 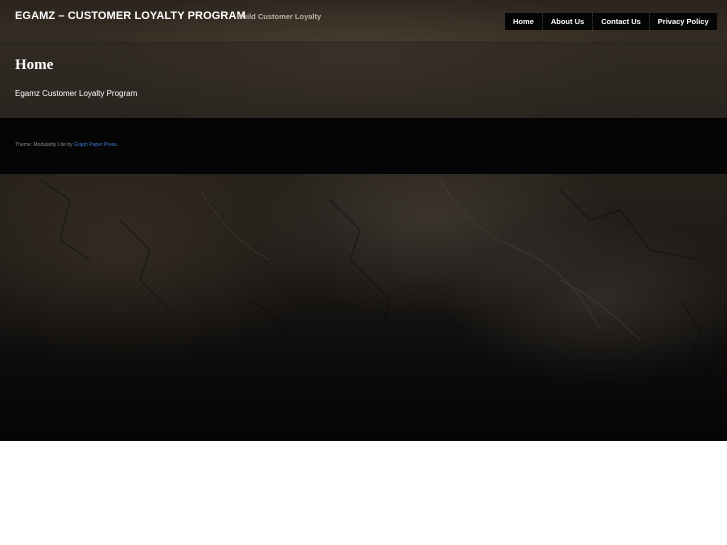 I want to click on nav-item-home: Home, so click(x=523, y=21).